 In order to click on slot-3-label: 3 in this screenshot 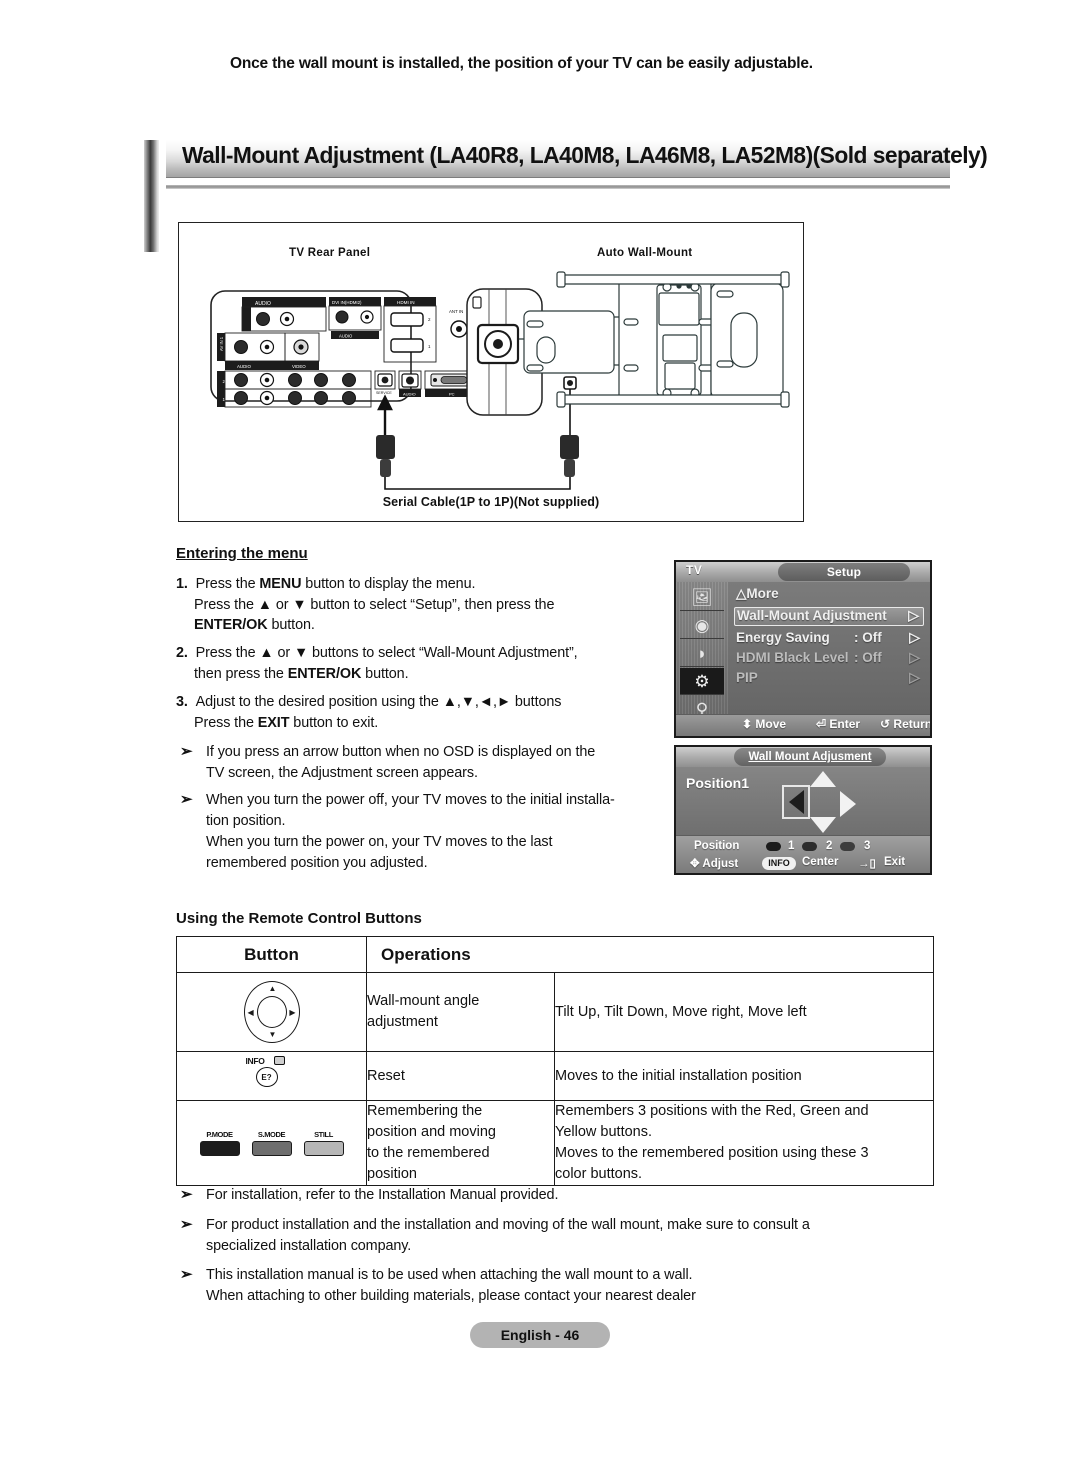, I will do `click(867, 846)`.